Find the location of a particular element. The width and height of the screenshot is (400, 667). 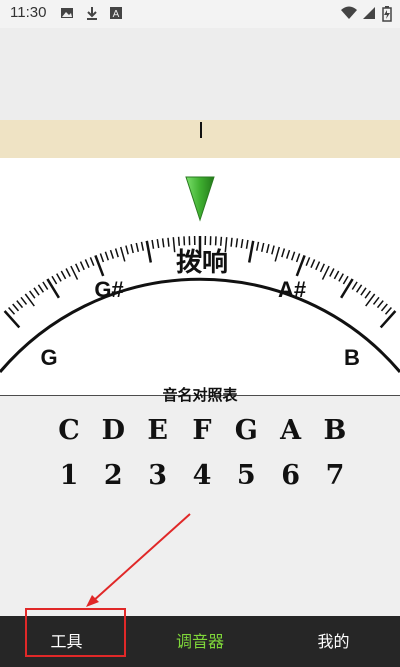

nav-tab-tuner: 调音器 is located at coordinates (200, 641).